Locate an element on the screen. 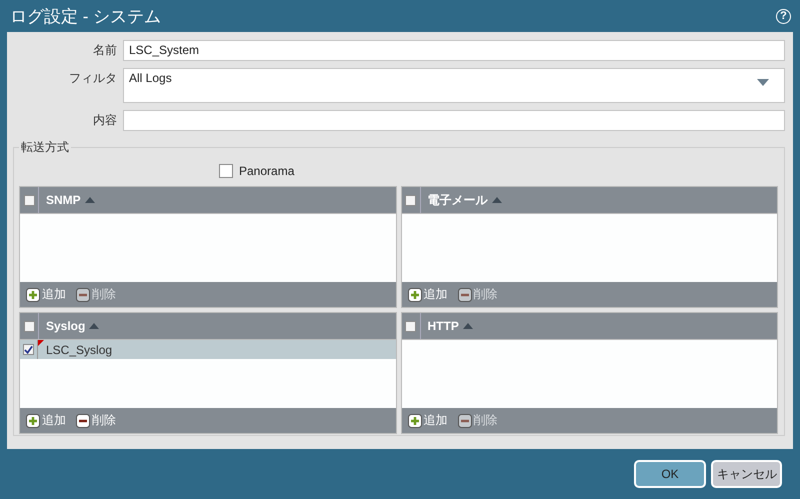 The image size is (800, 499). field-label: 内容 is located at coordinates (105, 120).